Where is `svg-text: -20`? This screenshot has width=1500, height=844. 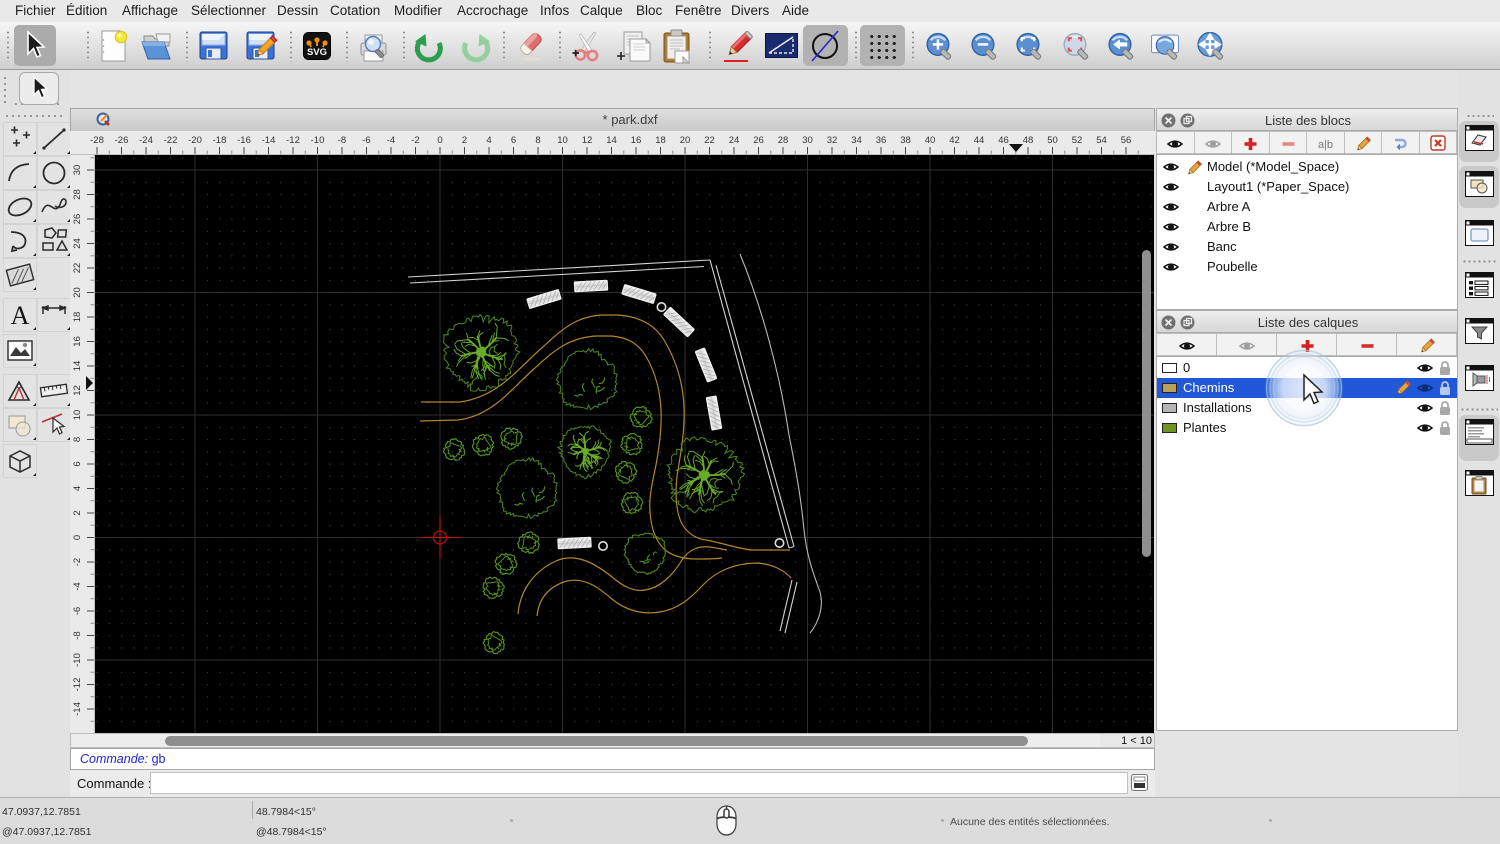
svg-text: -20 is located at coordinates (195, 140).